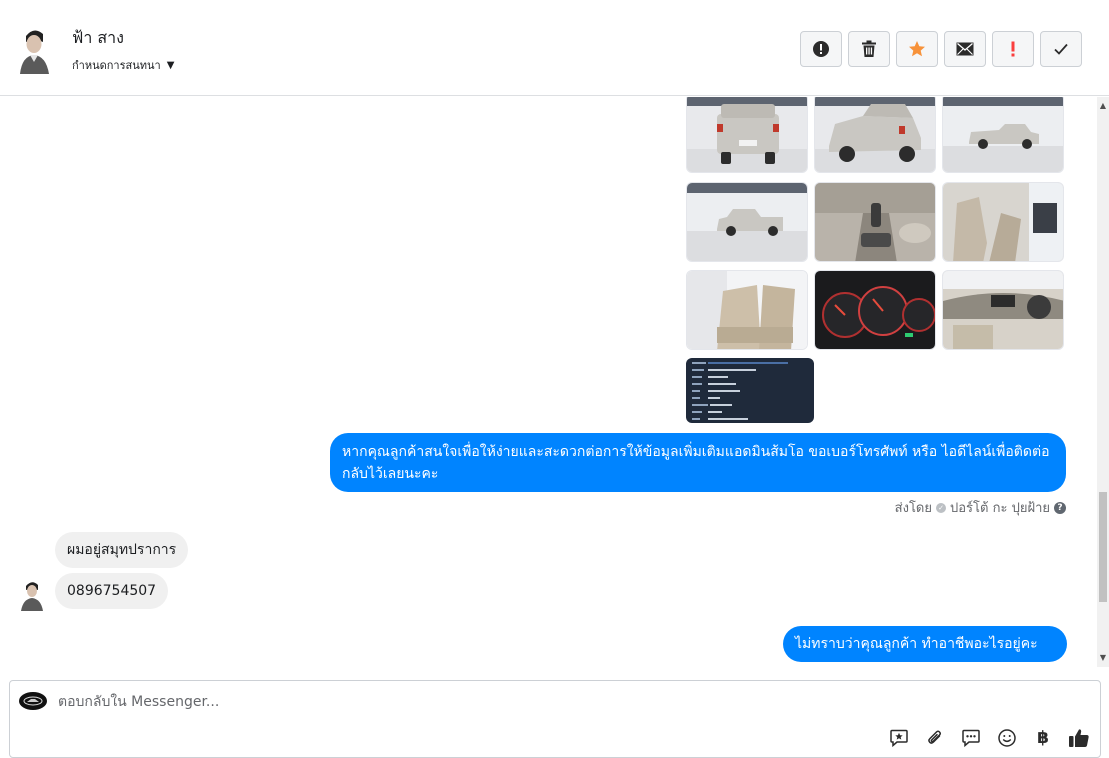 The image size is (1109, 758). I want to click on composer-toolbar: ฿, so click(989, 738).